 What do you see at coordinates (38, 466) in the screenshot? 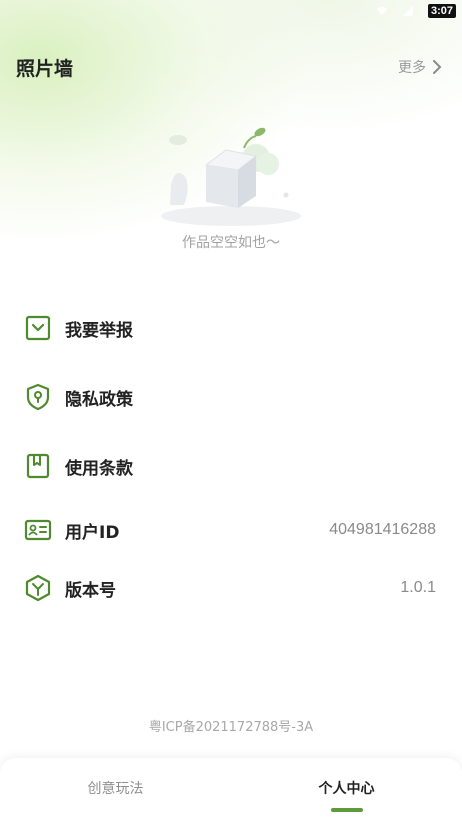
I see `book-icon` at bounding box center [38, 466].